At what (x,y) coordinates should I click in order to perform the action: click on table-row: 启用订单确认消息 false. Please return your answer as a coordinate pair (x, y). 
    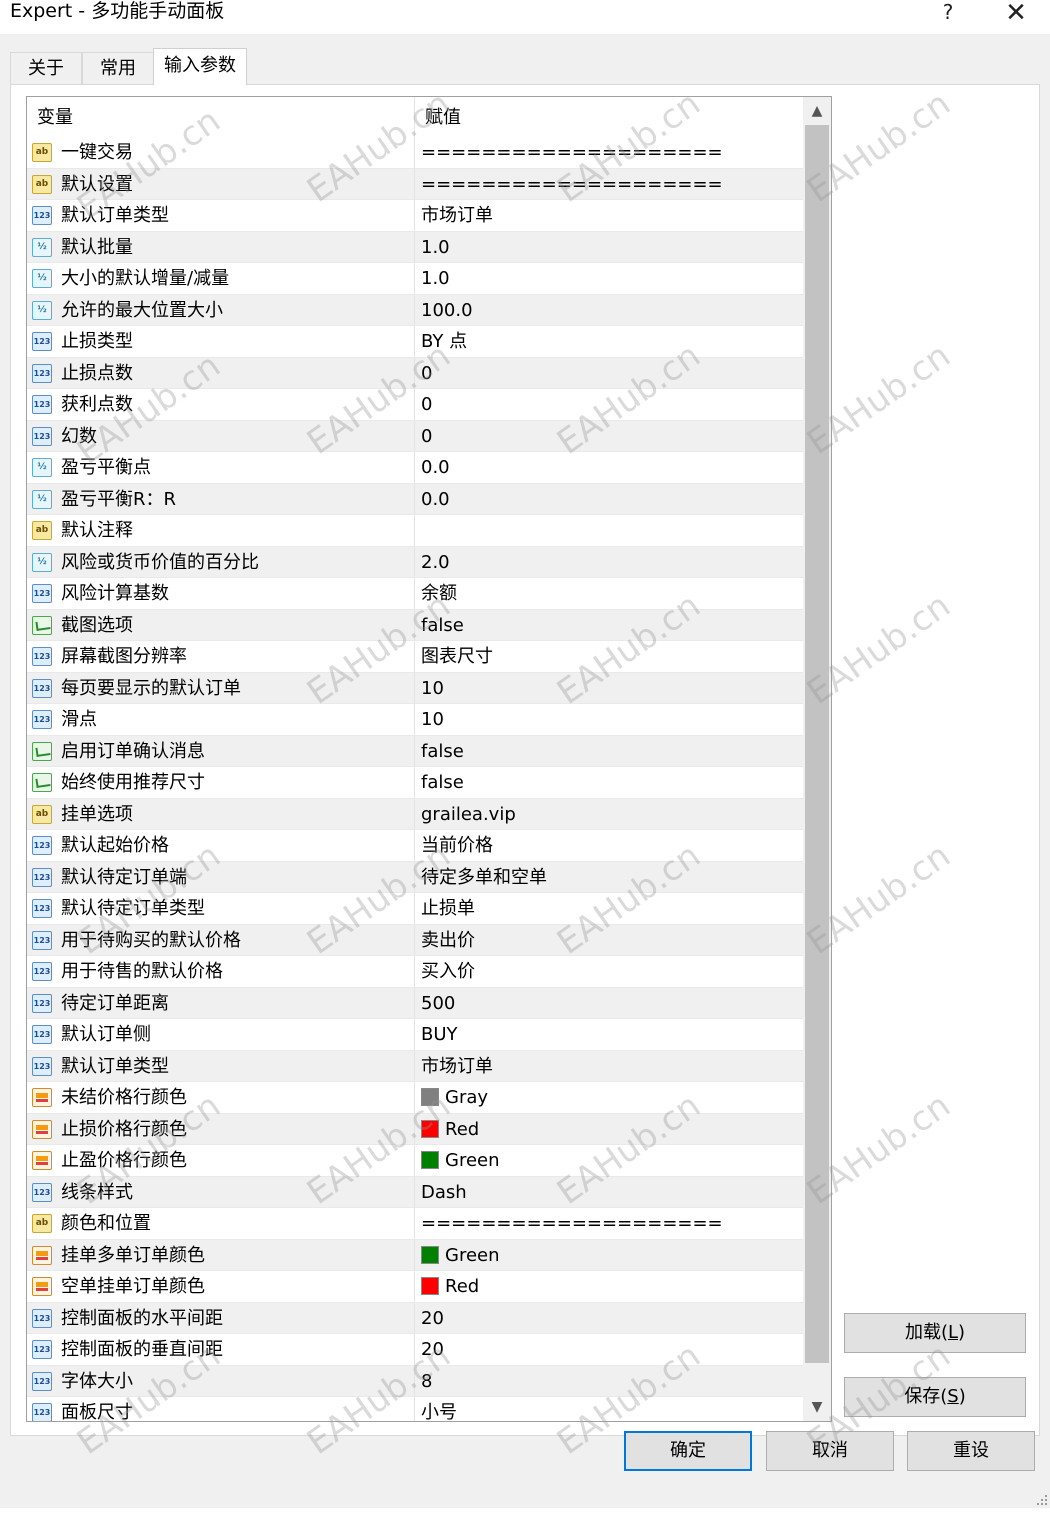
    Looking at the image, I should click on (415, 751).